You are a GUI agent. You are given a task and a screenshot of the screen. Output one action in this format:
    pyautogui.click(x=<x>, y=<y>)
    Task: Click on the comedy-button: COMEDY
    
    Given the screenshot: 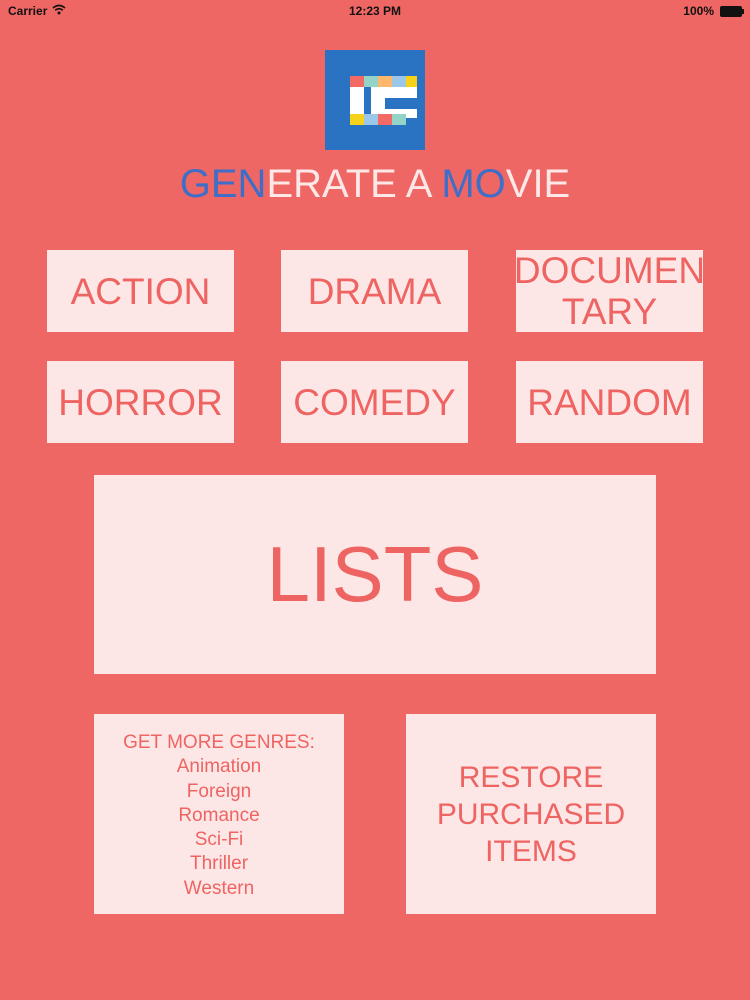 What is the action you would take?
    pyautogui.click(x=374, y=402)
    